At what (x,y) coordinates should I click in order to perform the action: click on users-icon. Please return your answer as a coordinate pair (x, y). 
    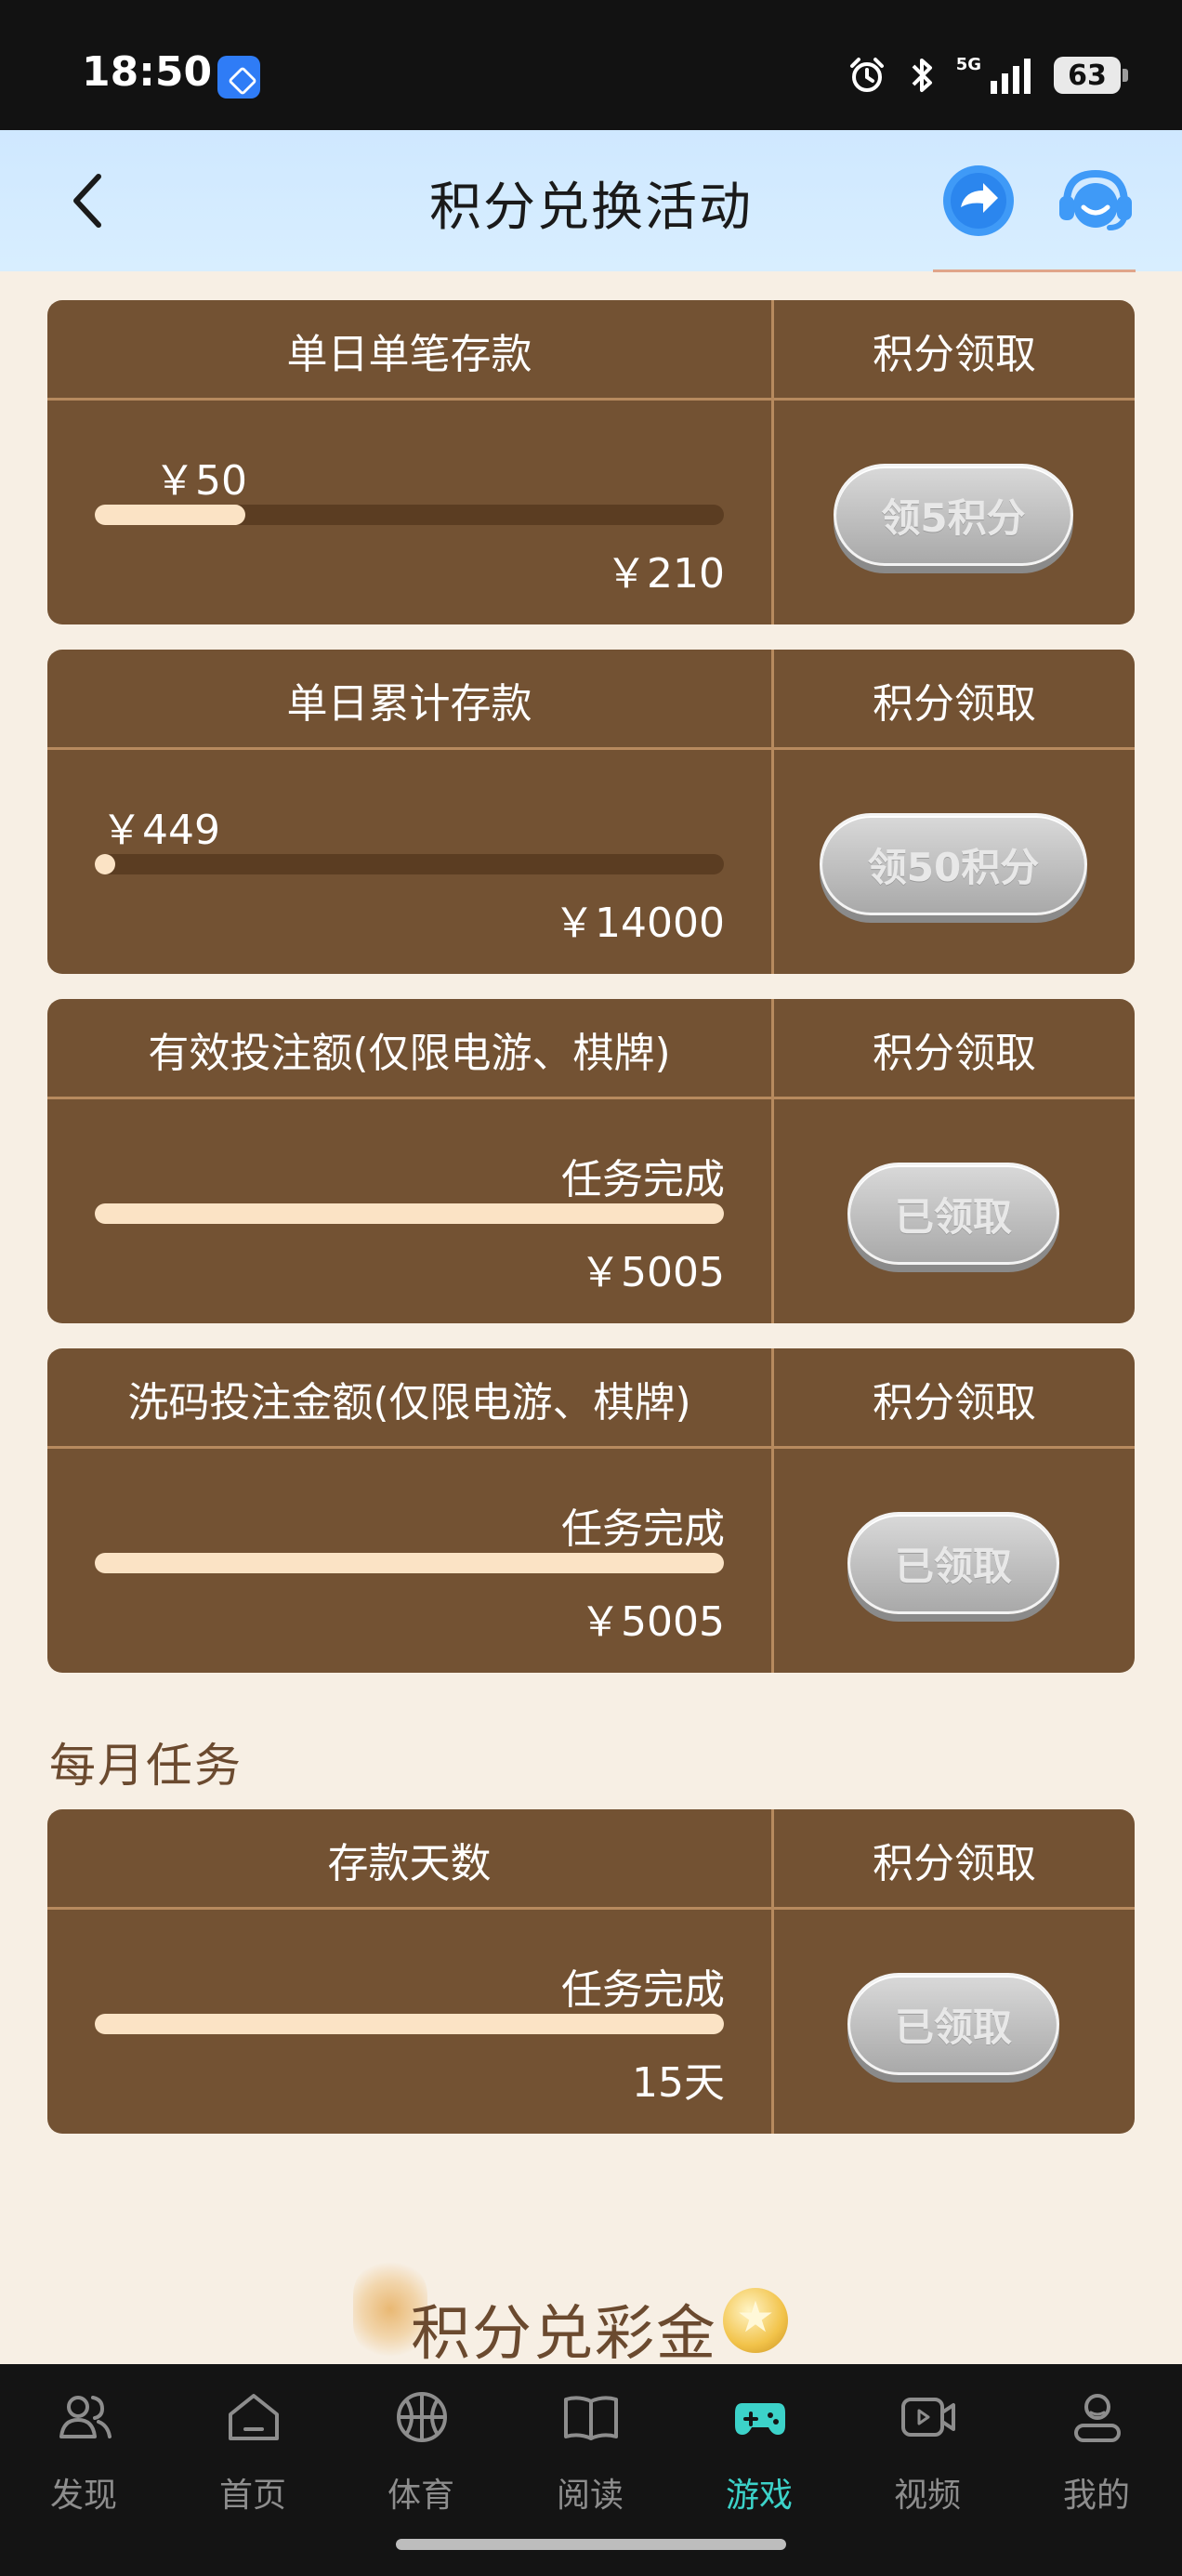
    Looking at the image, I should click on (85, 2417).